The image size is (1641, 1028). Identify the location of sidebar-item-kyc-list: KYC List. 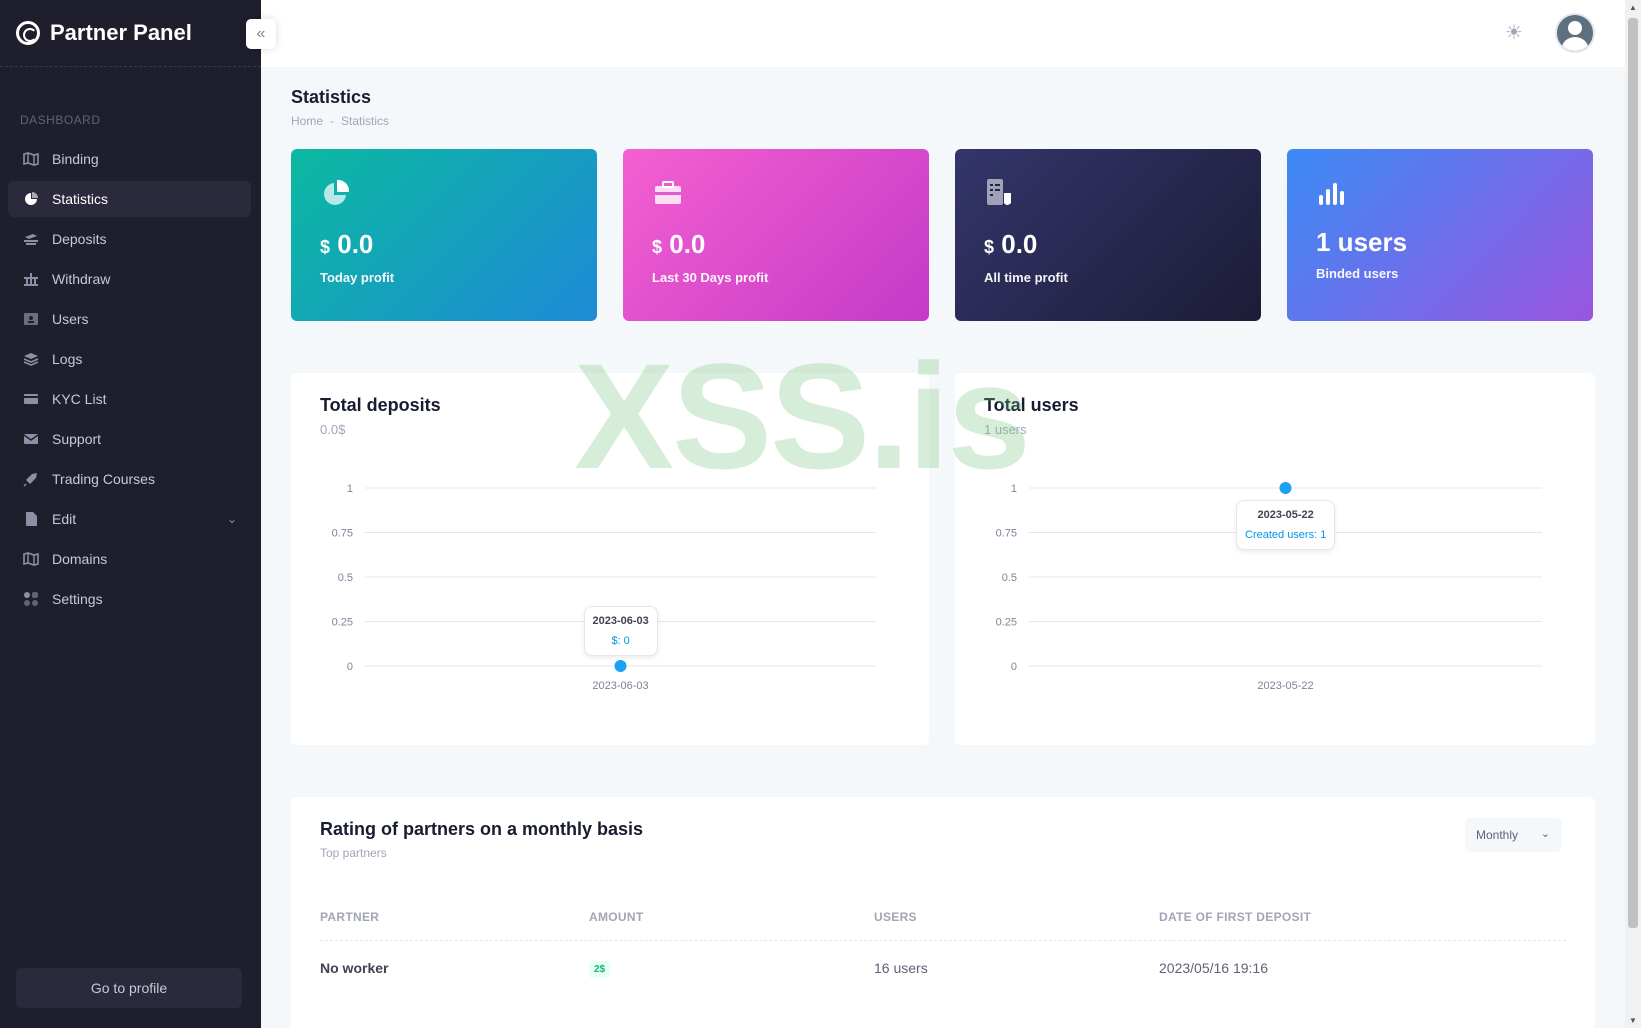
(129, 399).